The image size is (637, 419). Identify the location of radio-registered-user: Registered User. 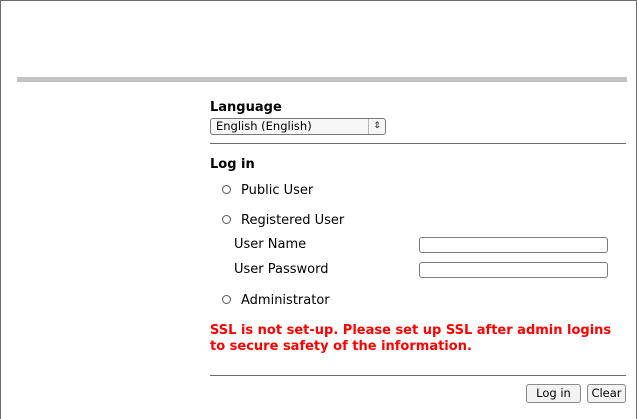
(283, 221).